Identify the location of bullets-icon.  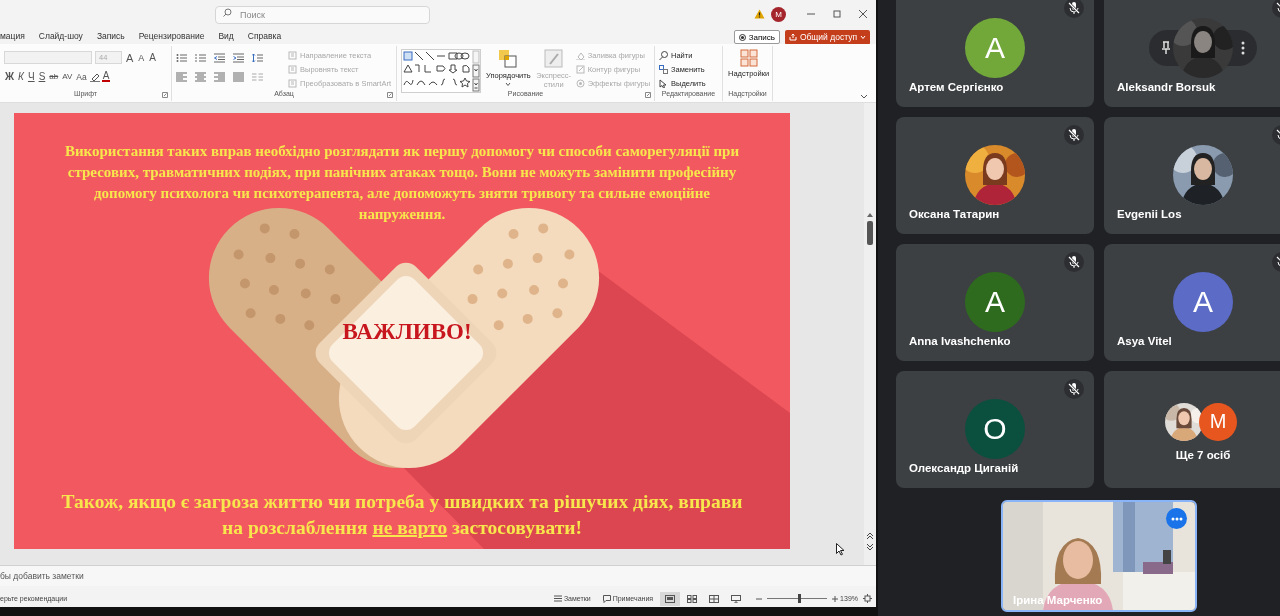
(182, 57).